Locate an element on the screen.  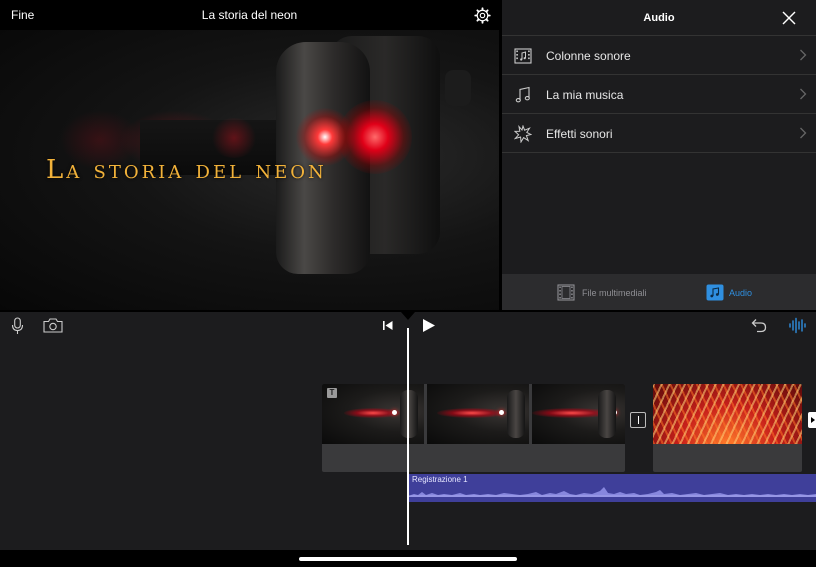
tab-label: Audio is located at coordinates (741, 293).